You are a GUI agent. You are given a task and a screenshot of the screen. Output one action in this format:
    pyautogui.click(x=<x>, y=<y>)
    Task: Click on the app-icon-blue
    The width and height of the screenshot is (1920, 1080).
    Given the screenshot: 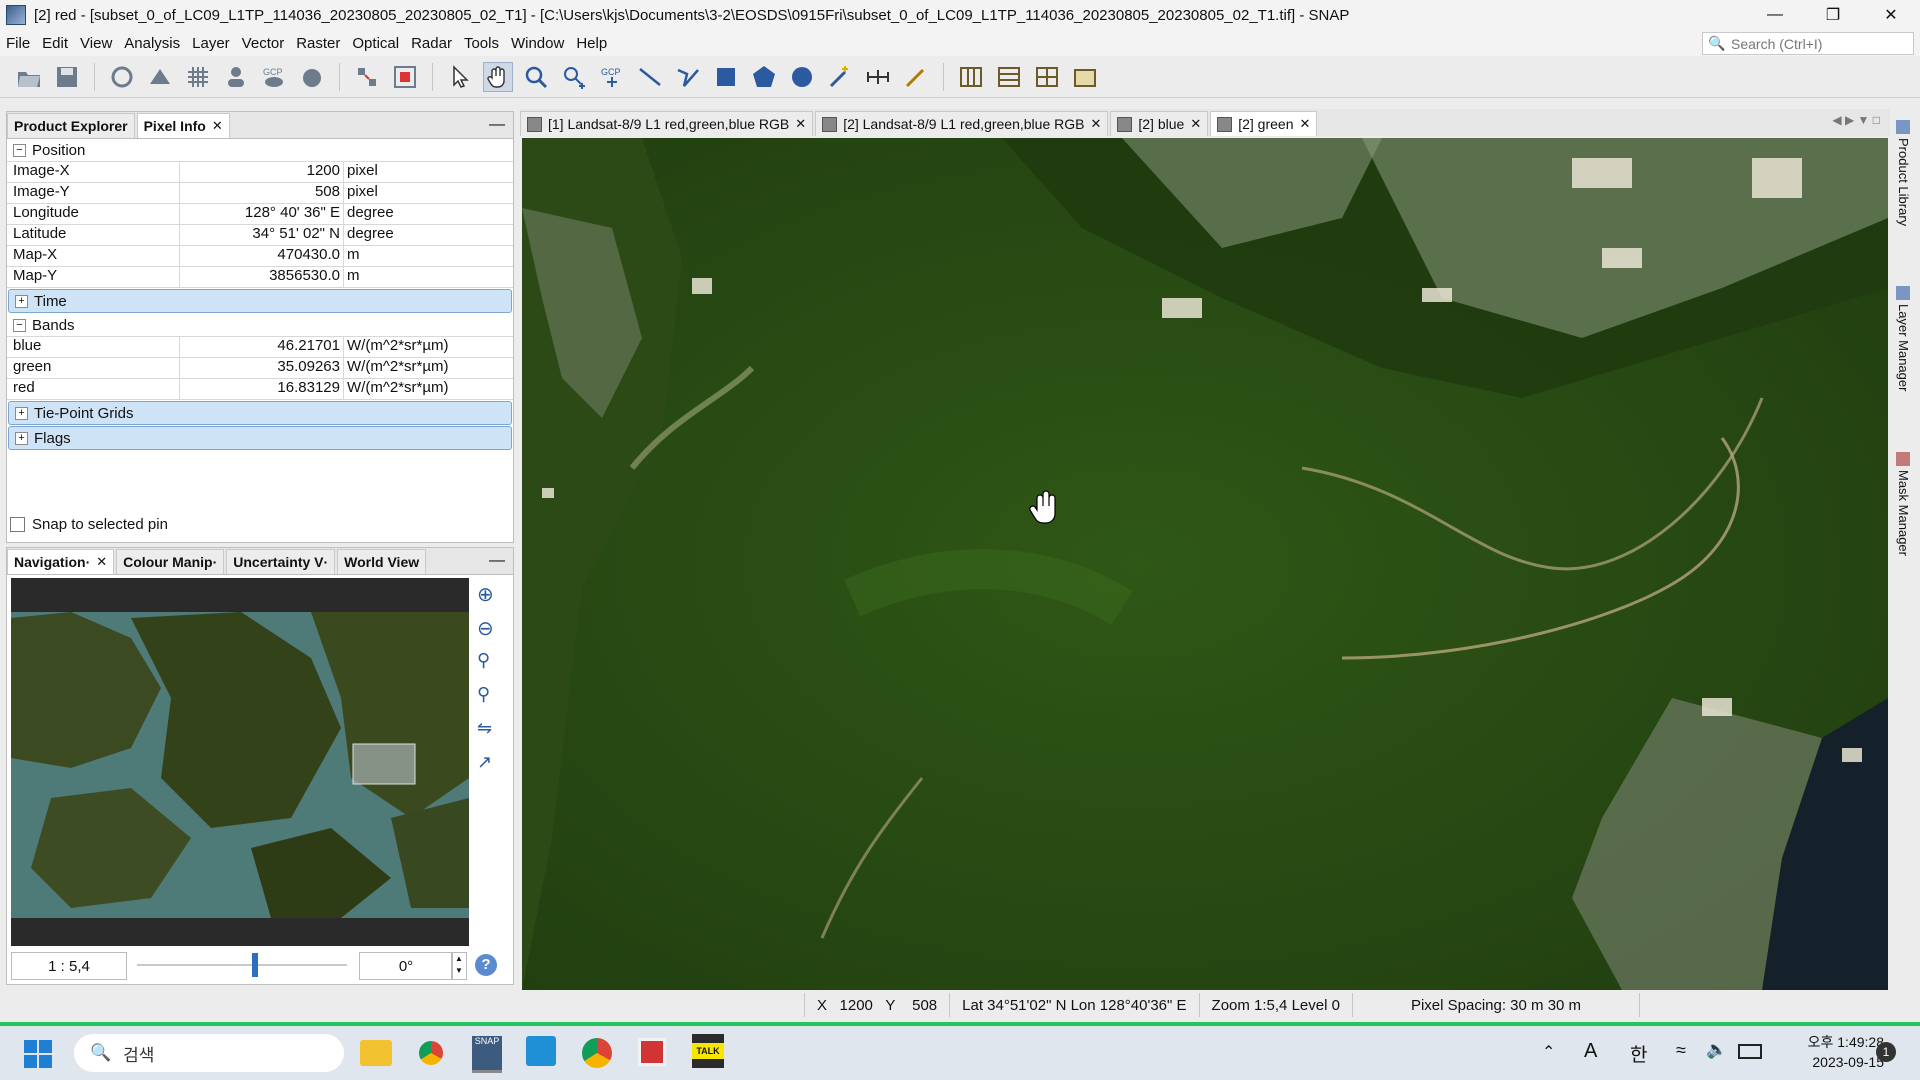 What is the action you would take?
    pyautogui.click(x=541, y=1051)
    